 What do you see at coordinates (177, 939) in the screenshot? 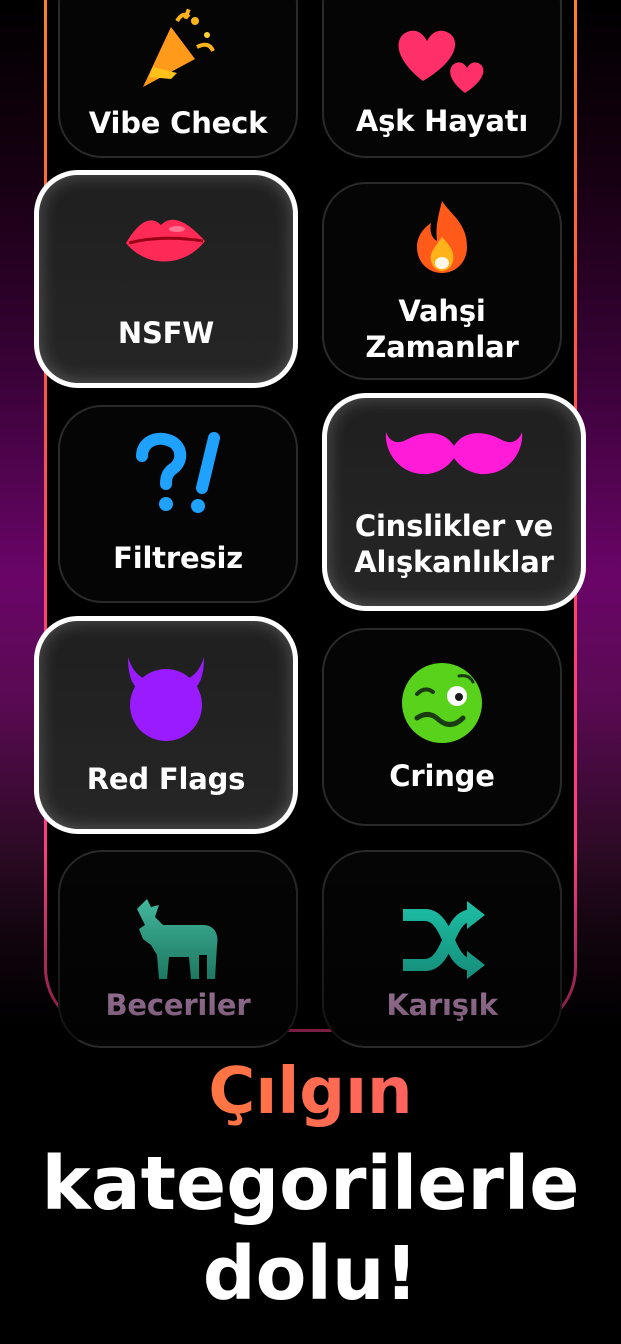
I see `goat-icon` at bounding box center [177, 939].